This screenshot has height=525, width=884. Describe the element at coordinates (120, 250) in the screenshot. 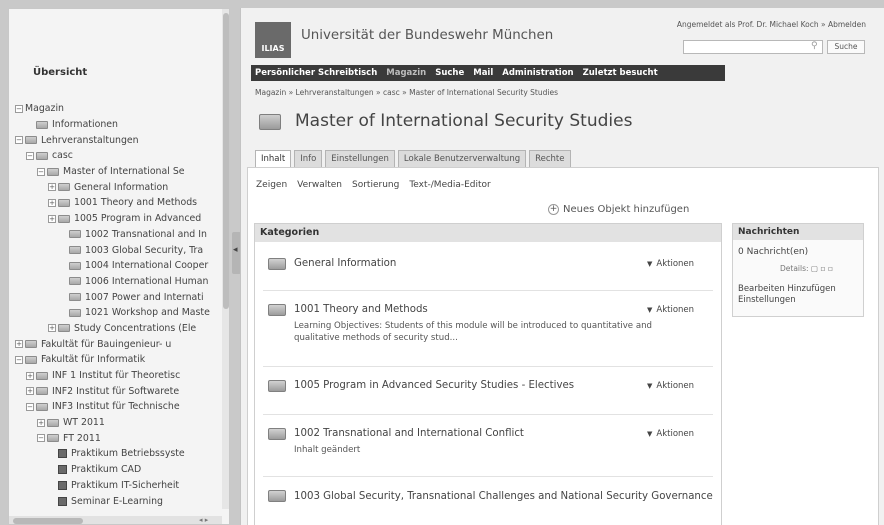

I see `tree-node: 1003 Global Security, Tra` at that location.